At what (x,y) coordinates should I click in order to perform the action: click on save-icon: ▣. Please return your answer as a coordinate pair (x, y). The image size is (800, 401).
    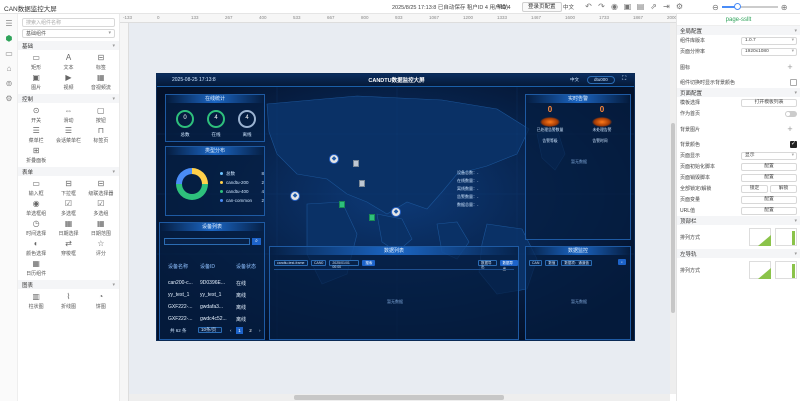
    Looking at the image, I should click on (627, 6).